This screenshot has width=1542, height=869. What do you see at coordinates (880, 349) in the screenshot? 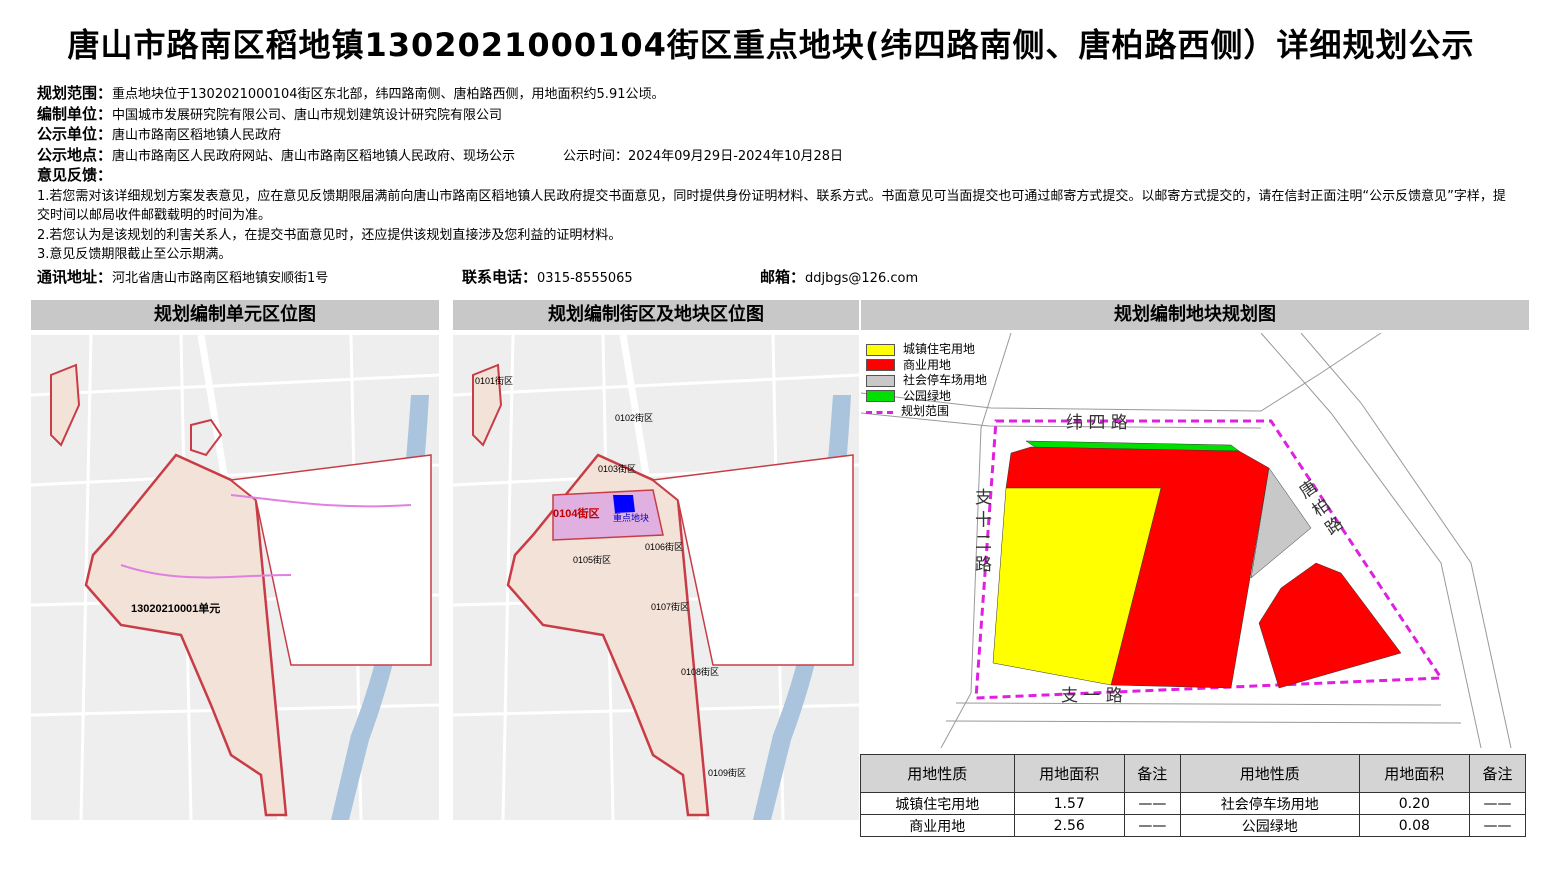
I see `residential-swatch` at bounding box center [880, 349].